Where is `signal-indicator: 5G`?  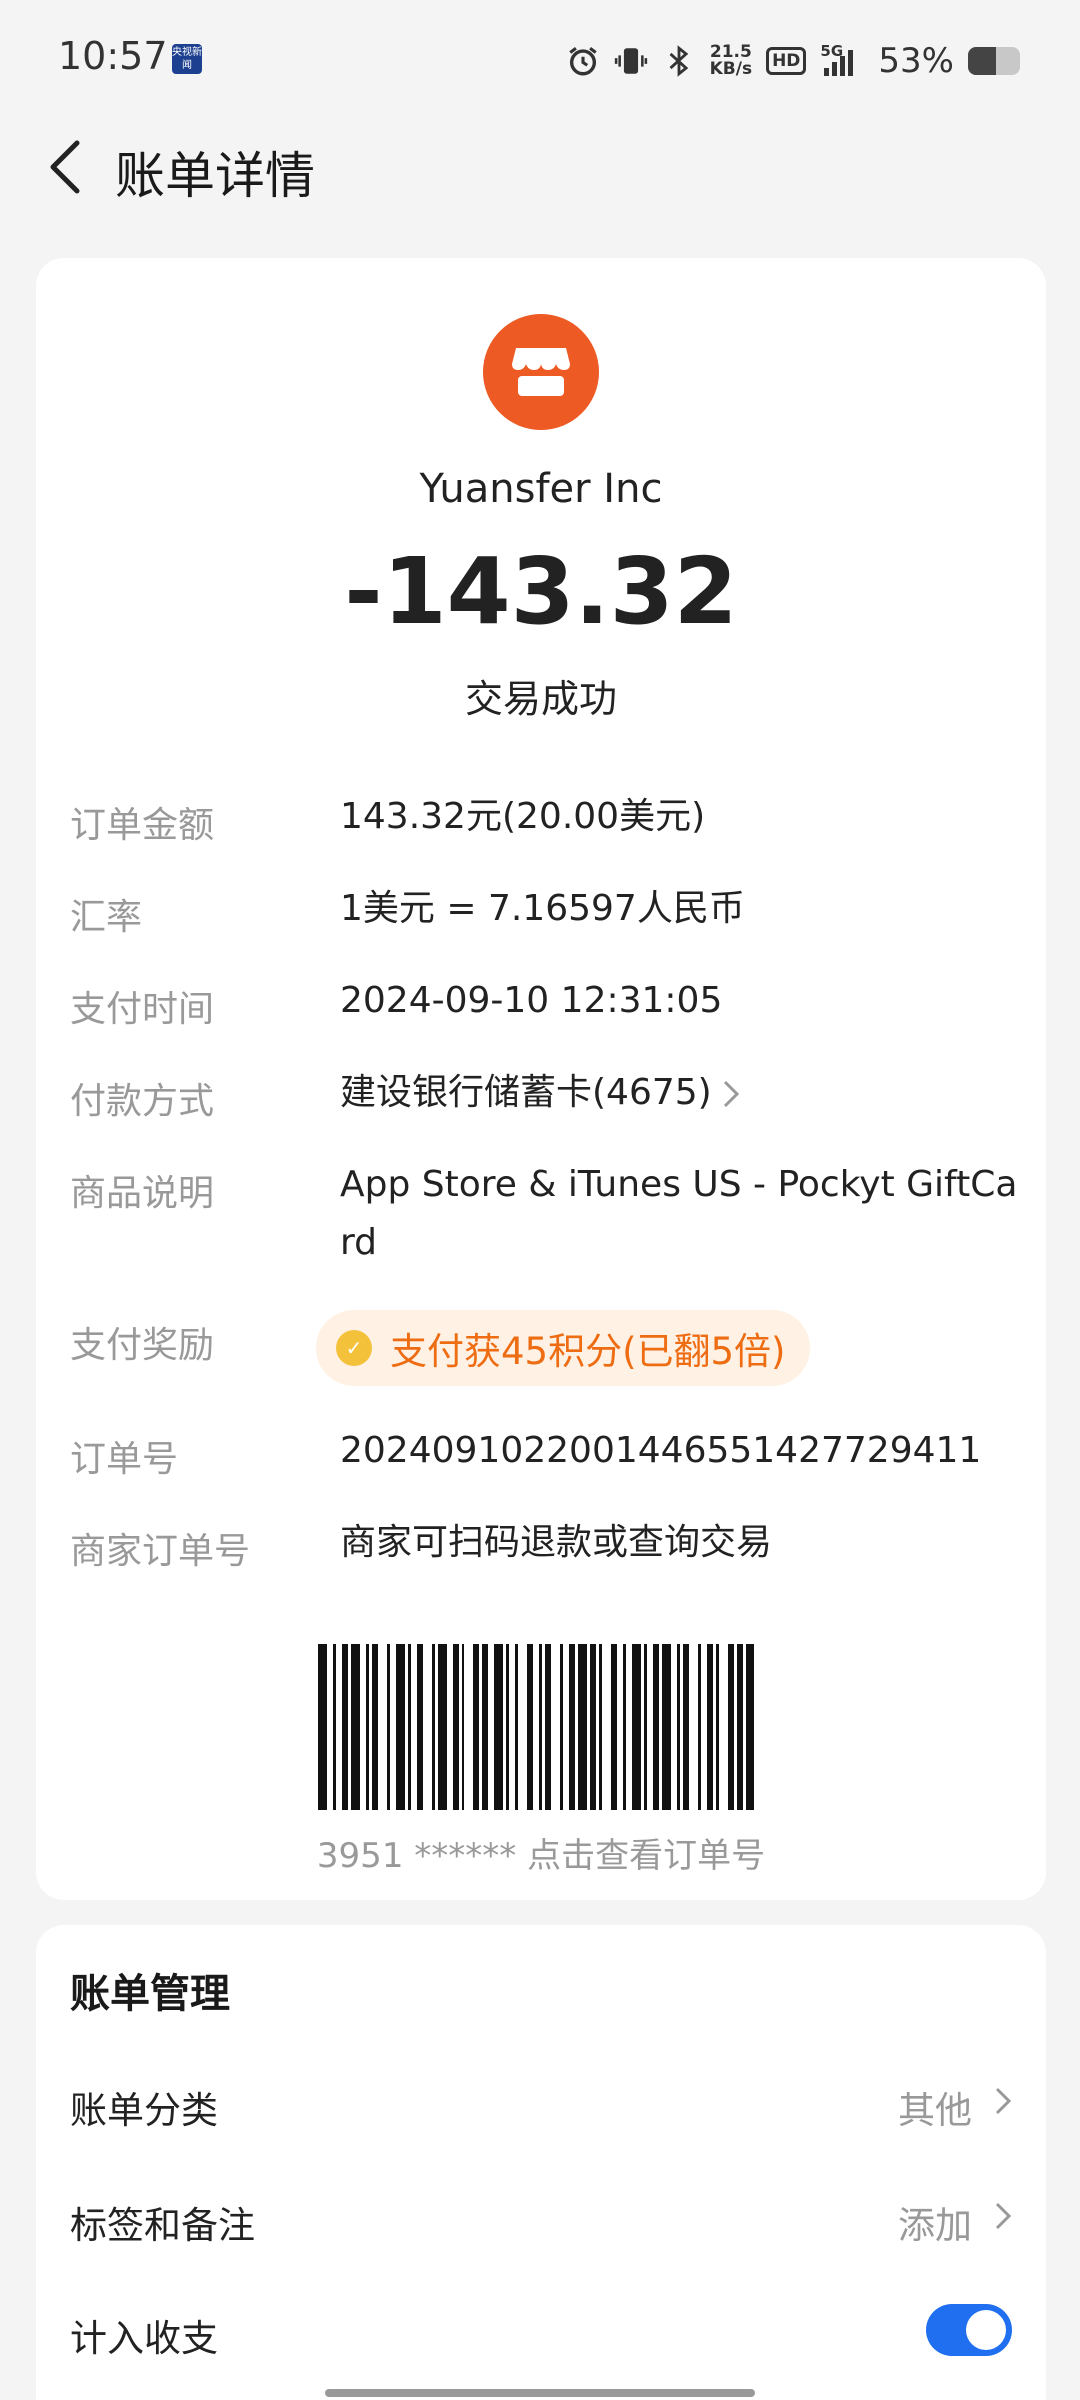 signal-indicator: 5G is located at coordinates (842, 60).